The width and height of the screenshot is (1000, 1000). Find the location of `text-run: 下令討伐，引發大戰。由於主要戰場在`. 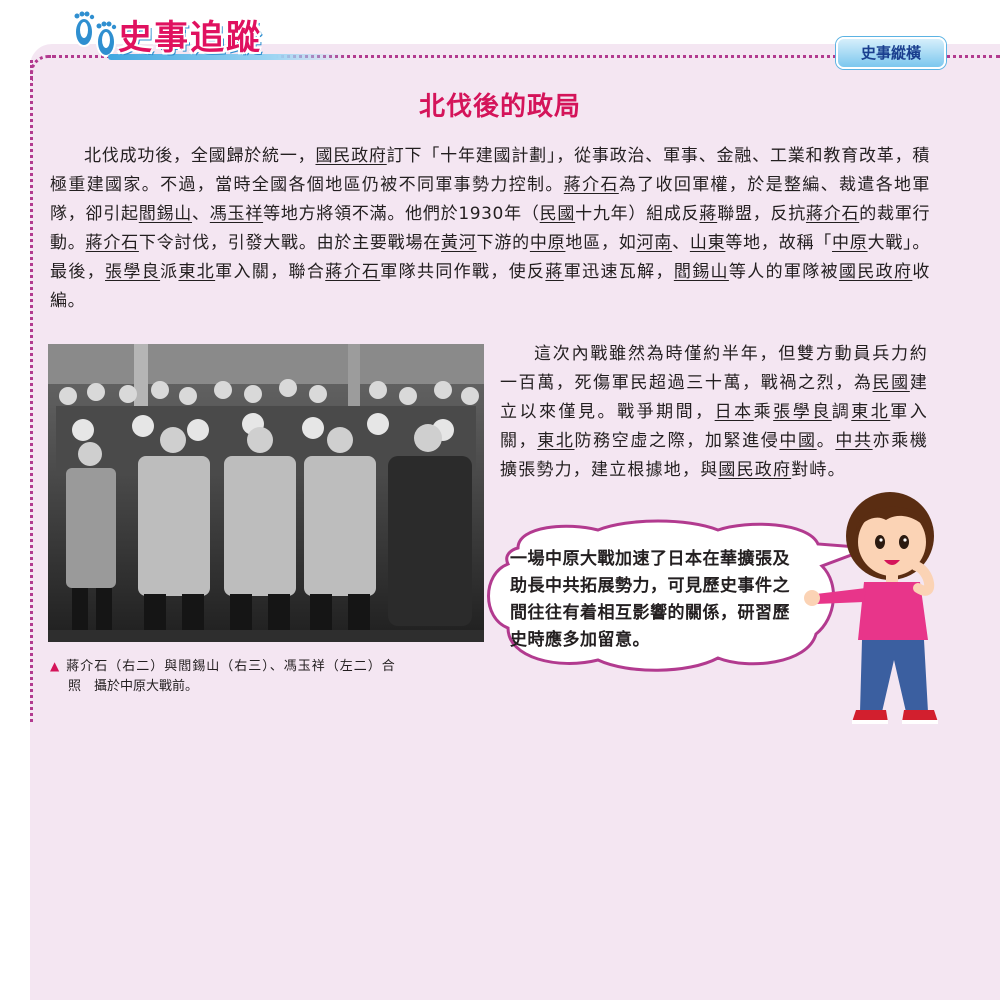

text-run: 下令討伐，引發大戰。由於主要戰場在 is located at coordinates (289, 243).